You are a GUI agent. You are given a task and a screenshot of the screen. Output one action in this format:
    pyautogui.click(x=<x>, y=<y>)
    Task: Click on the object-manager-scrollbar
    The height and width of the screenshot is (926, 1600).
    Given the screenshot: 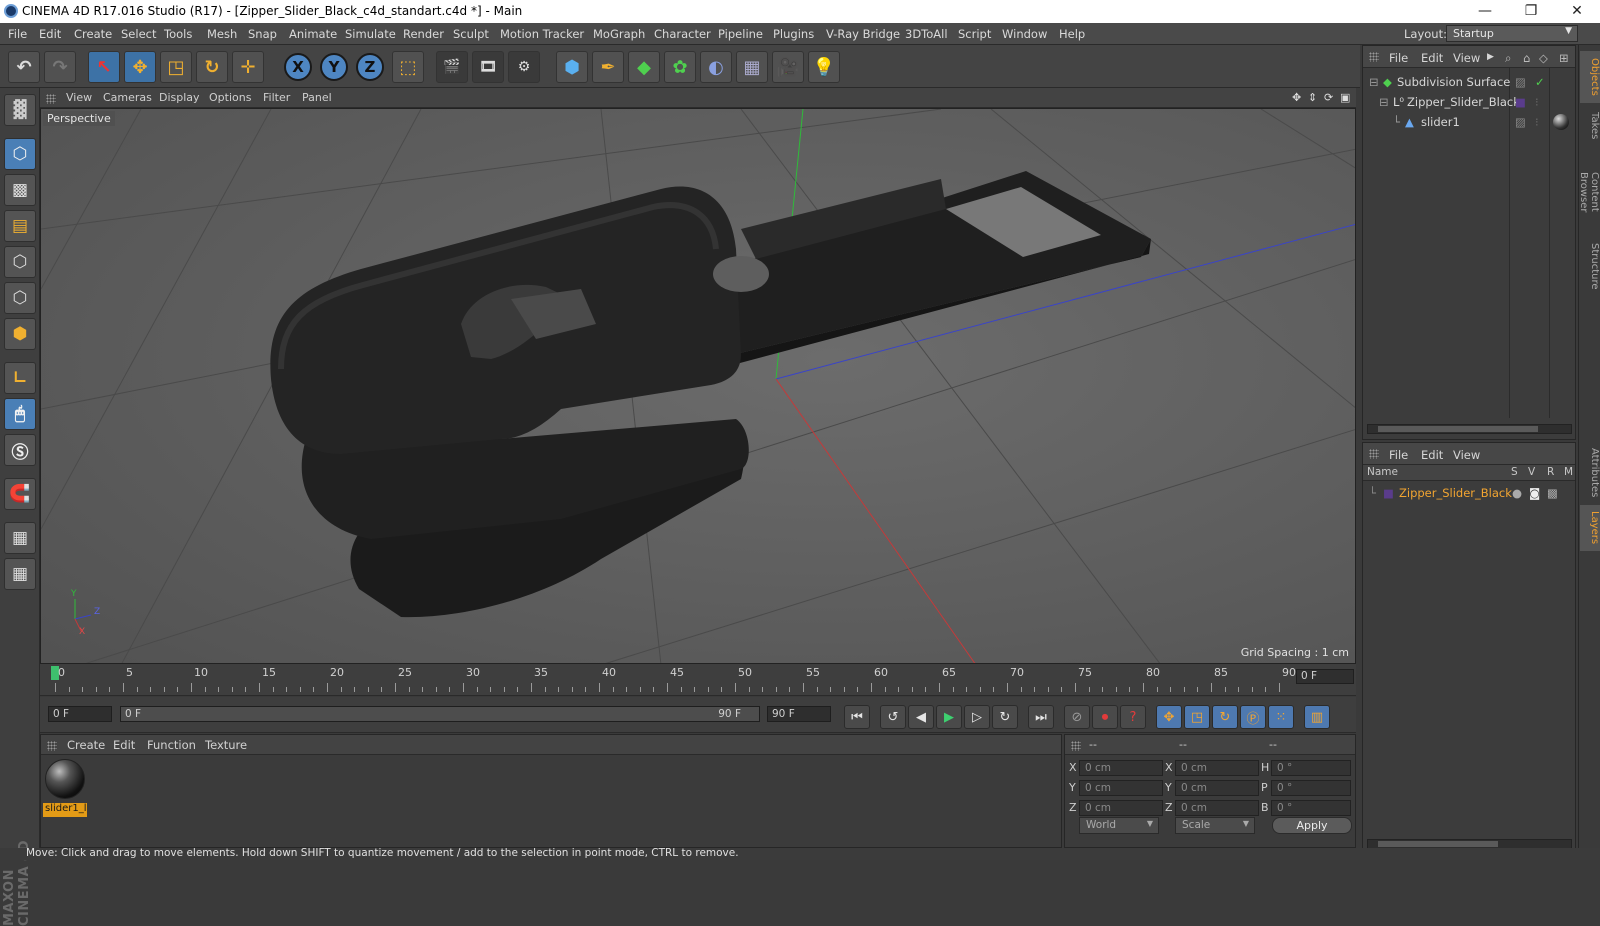 What is the action you would take?
    pyautogui.click(x=1469, y=429)
    